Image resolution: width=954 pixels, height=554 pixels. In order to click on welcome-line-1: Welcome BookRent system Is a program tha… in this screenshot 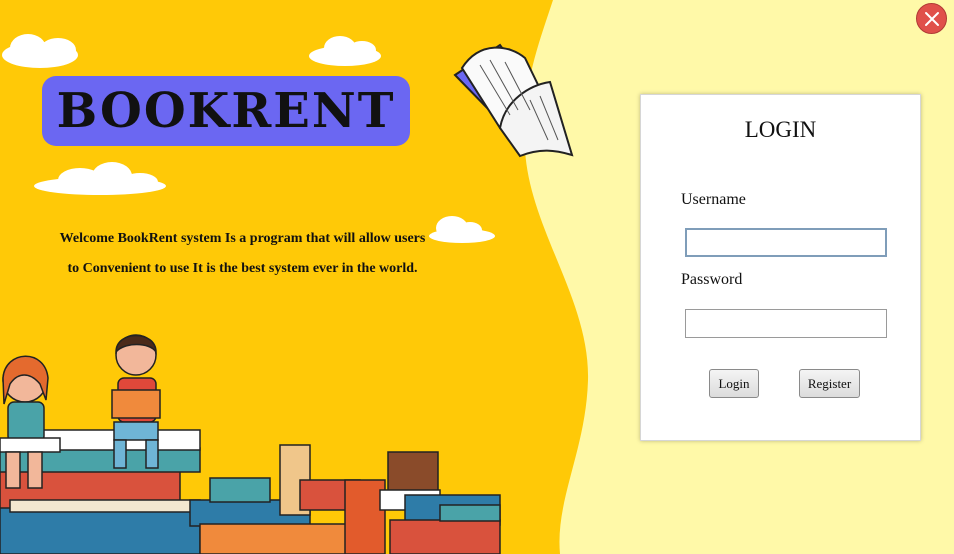, I will do `click(242, 238)`.